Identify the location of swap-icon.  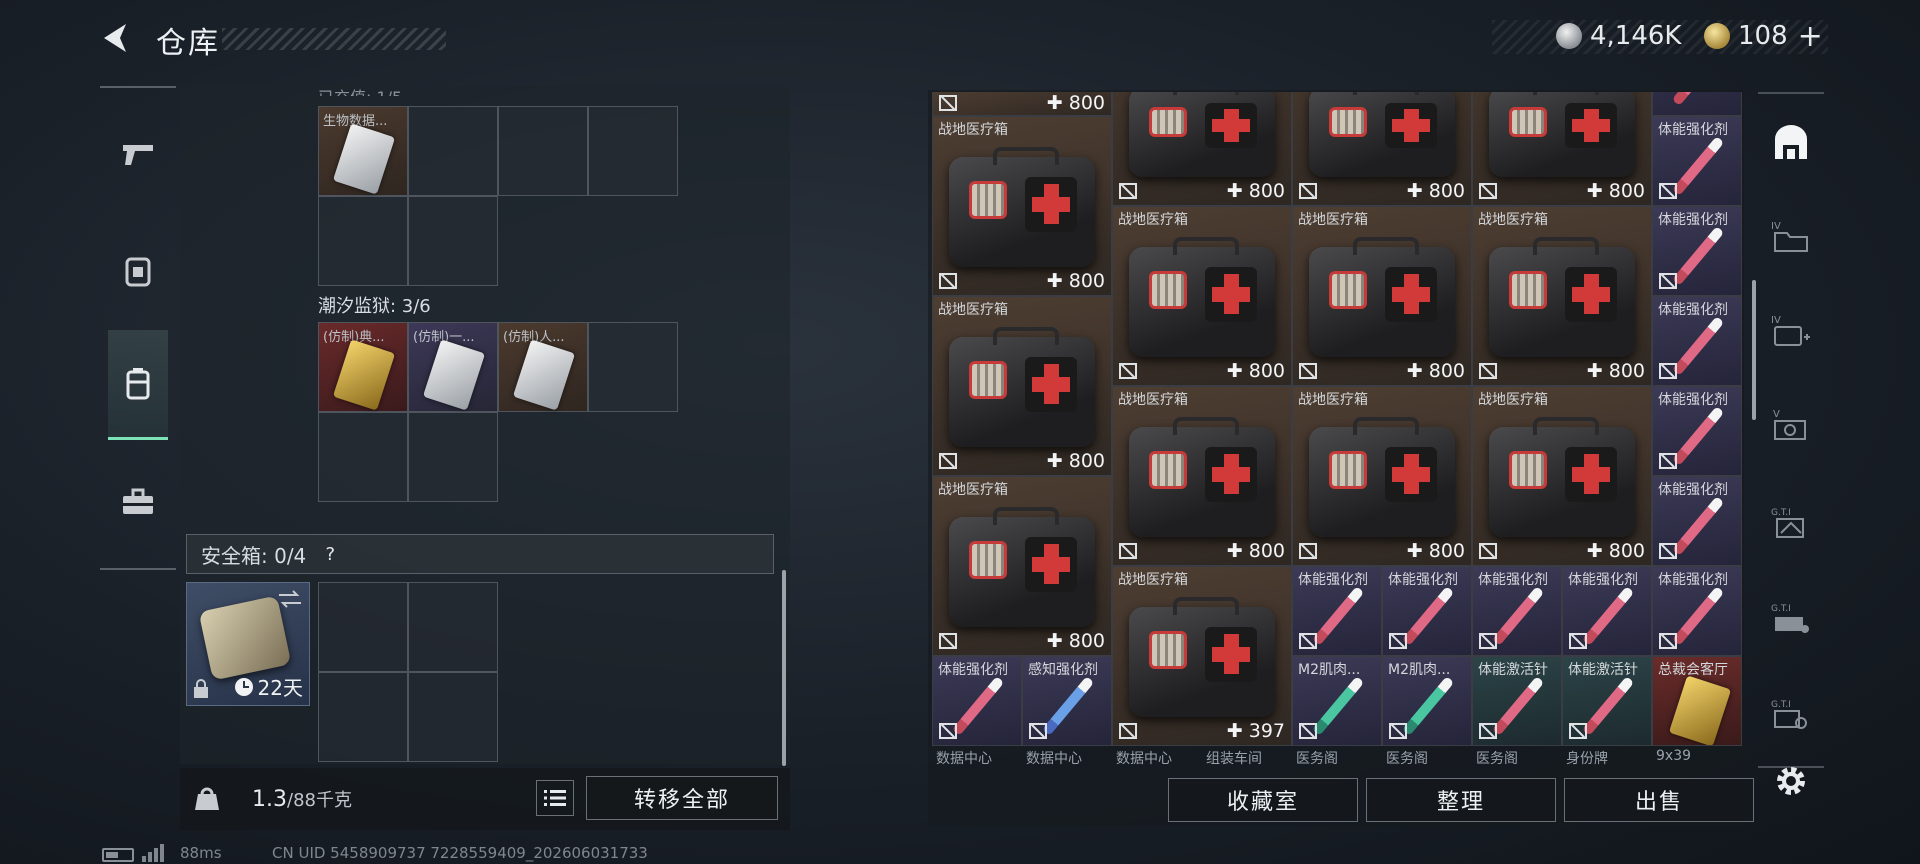
(290, 599).